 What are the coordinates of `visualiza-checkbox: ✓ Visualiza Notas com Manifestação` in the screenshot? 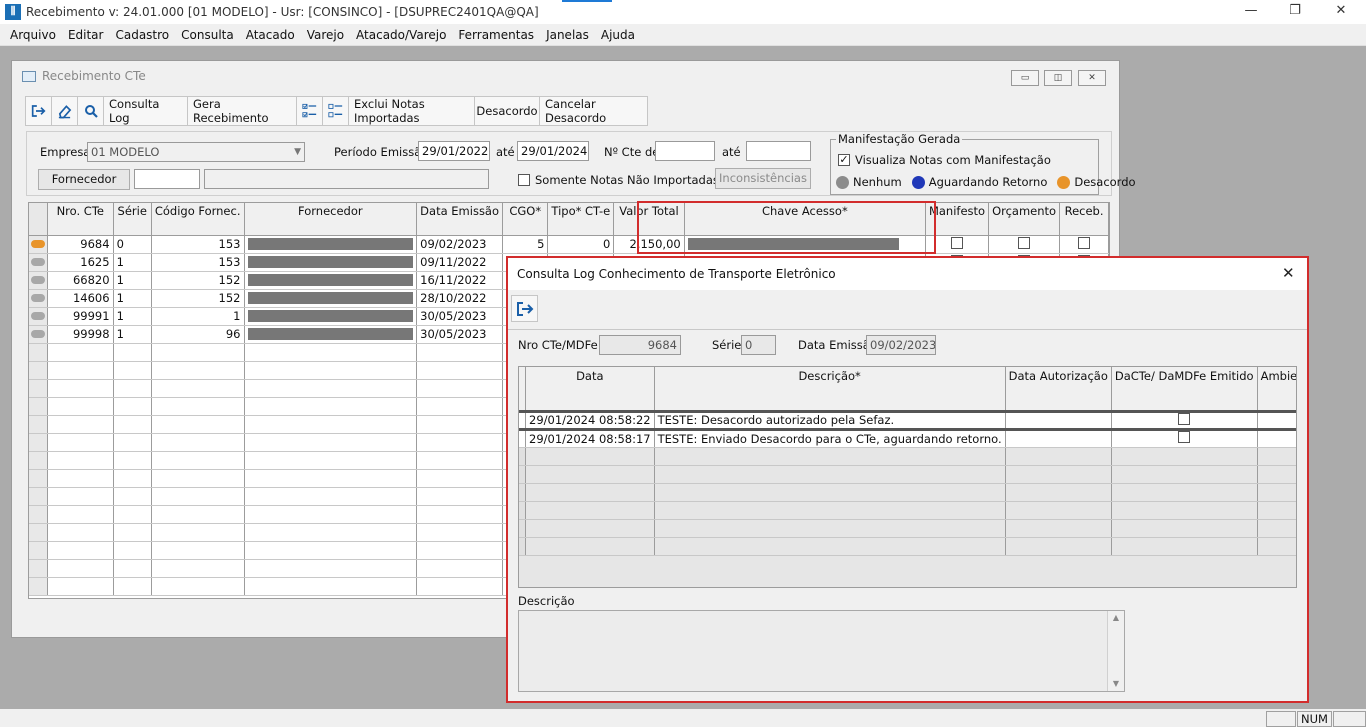 It's located at (944, 160).